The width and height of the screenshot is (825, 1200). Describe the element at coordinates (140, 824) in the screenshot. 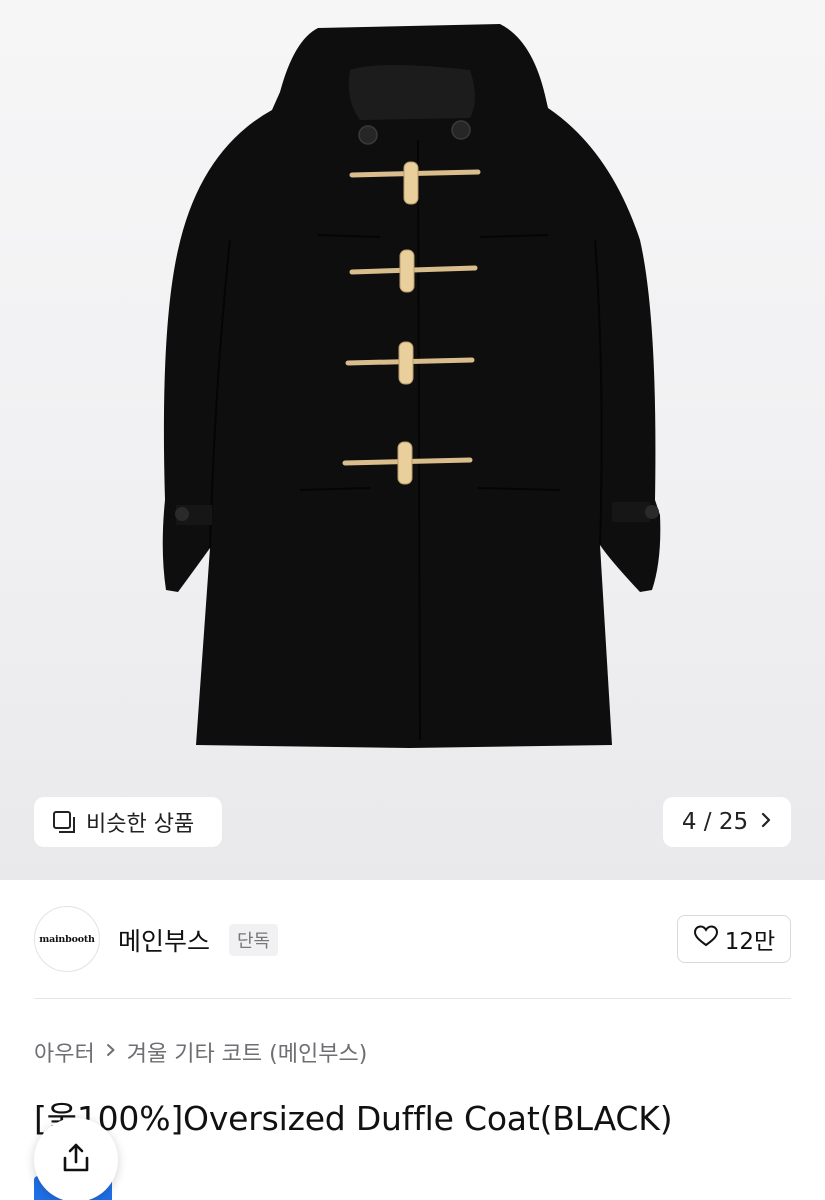

I see `similar-products-label: 비슷한 상품` at that location.